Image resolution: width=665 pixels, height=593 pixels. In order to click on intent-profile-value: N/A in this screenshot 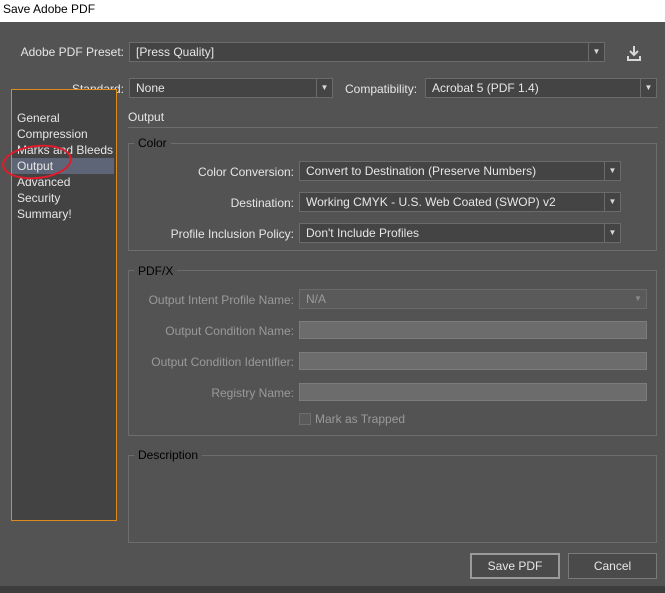, I will do `click(316, 299)`.